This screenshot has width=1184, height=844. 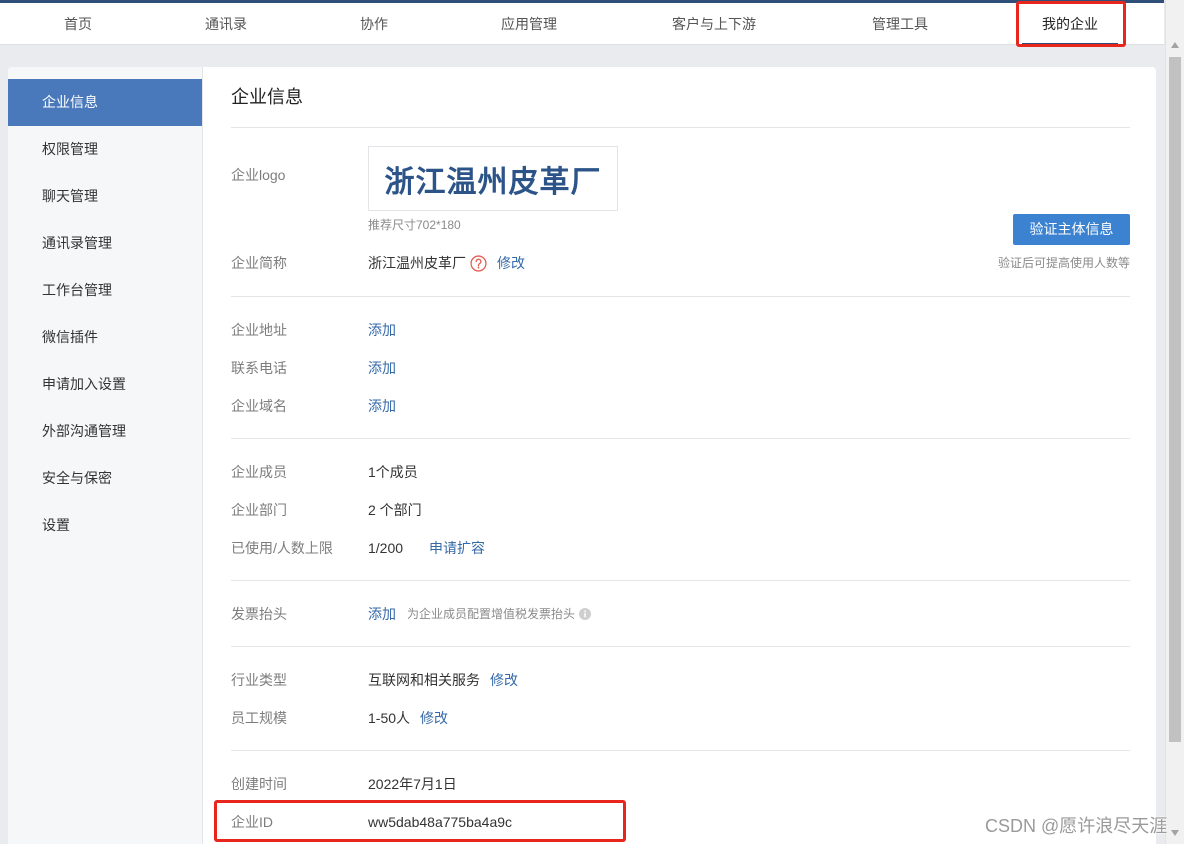 I want to click on company-logo: 浙江温州皮革厂, so click(x=493, y=178).